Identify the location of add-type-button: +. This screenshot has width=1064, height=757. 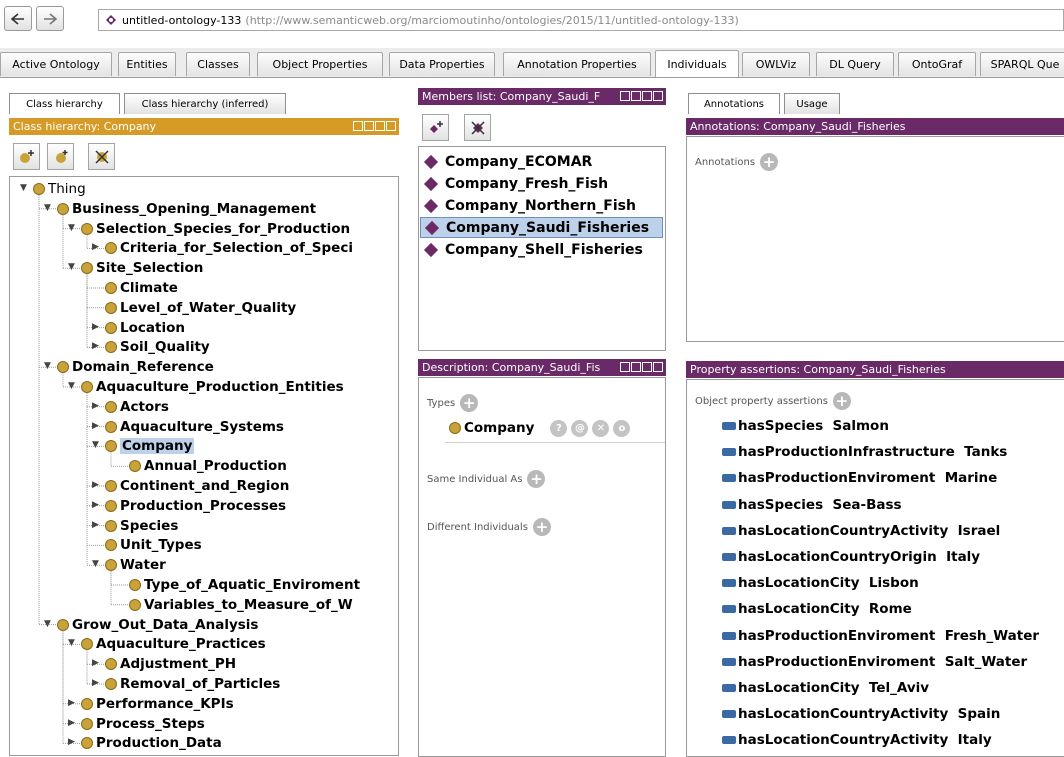
(469, 403).